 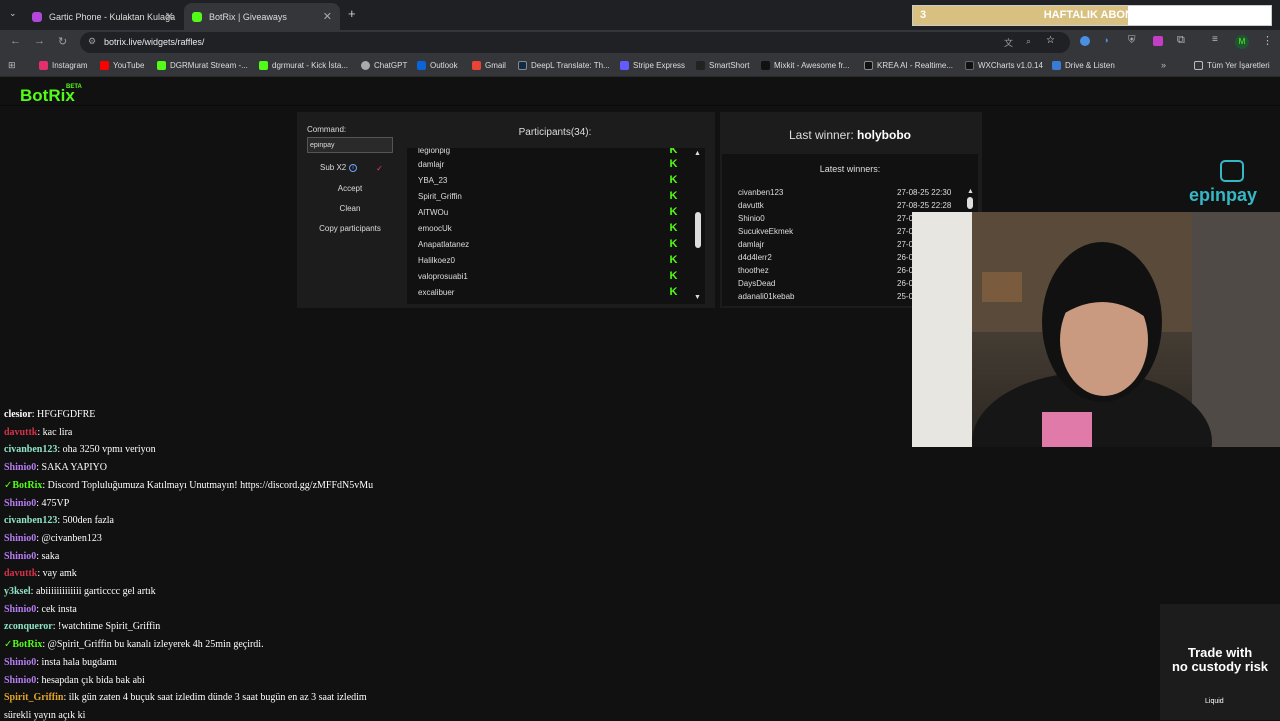 What do you see at coordinates (697, 297) in the screenshot?
I see `scroll-down-icon: ▼` at bounding box center [697, 297].